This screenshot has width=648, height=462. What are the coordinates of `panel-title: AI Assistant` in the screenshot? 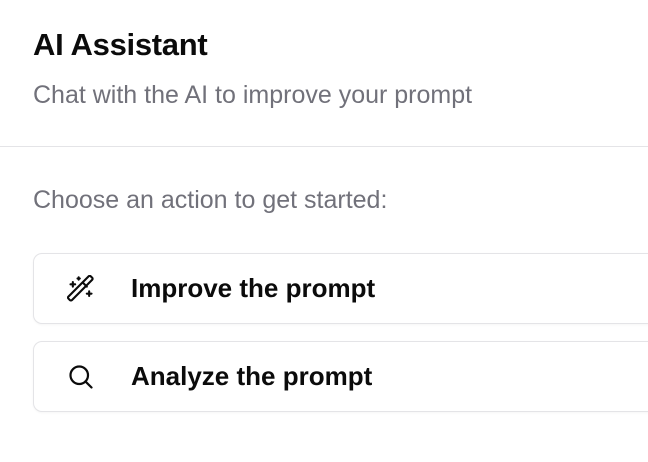 It's located at (120, 44).